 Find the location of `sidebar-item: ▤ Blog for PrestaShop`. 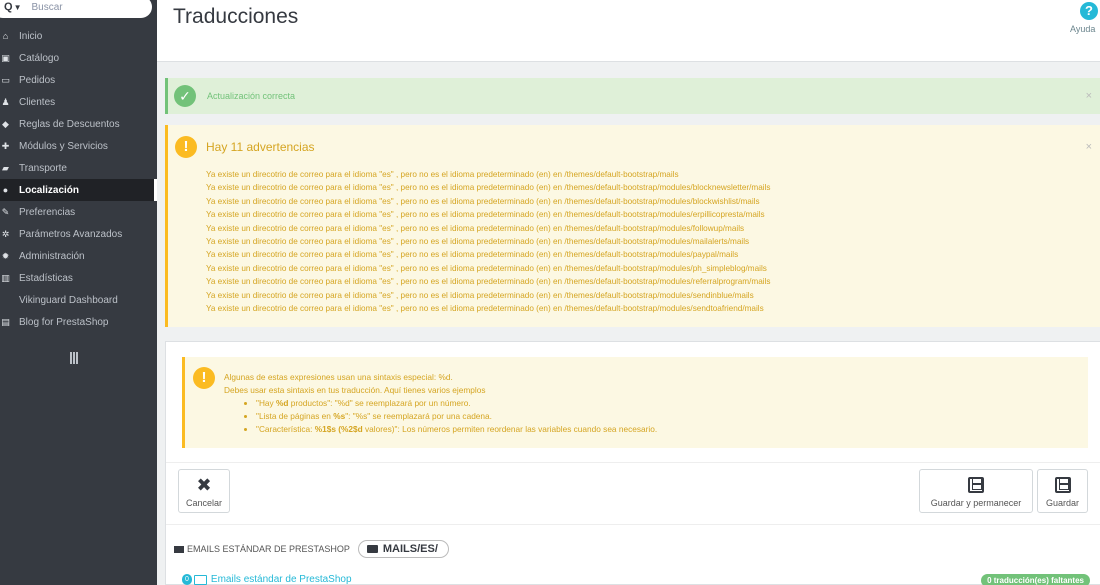

sidebar-item: ▤ Blog for PrestaShop is located at coordinates (78, 322).